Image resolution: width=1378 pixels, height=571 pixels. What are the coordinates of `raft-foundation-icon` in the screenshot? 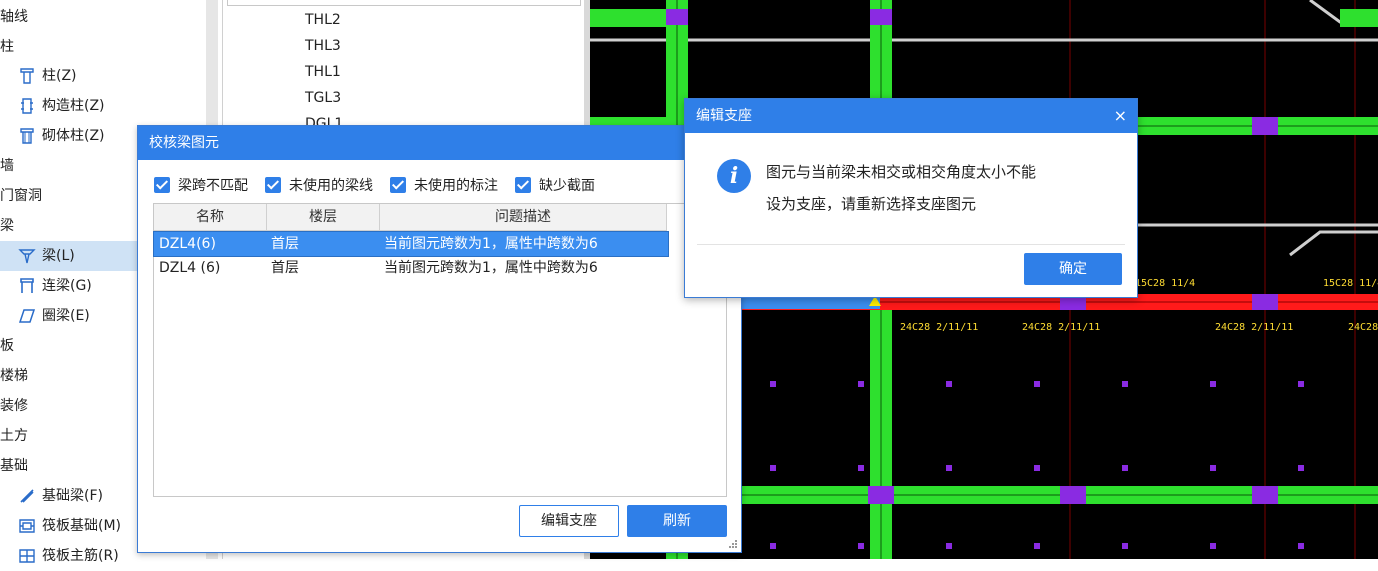 It's located at (27, 526).